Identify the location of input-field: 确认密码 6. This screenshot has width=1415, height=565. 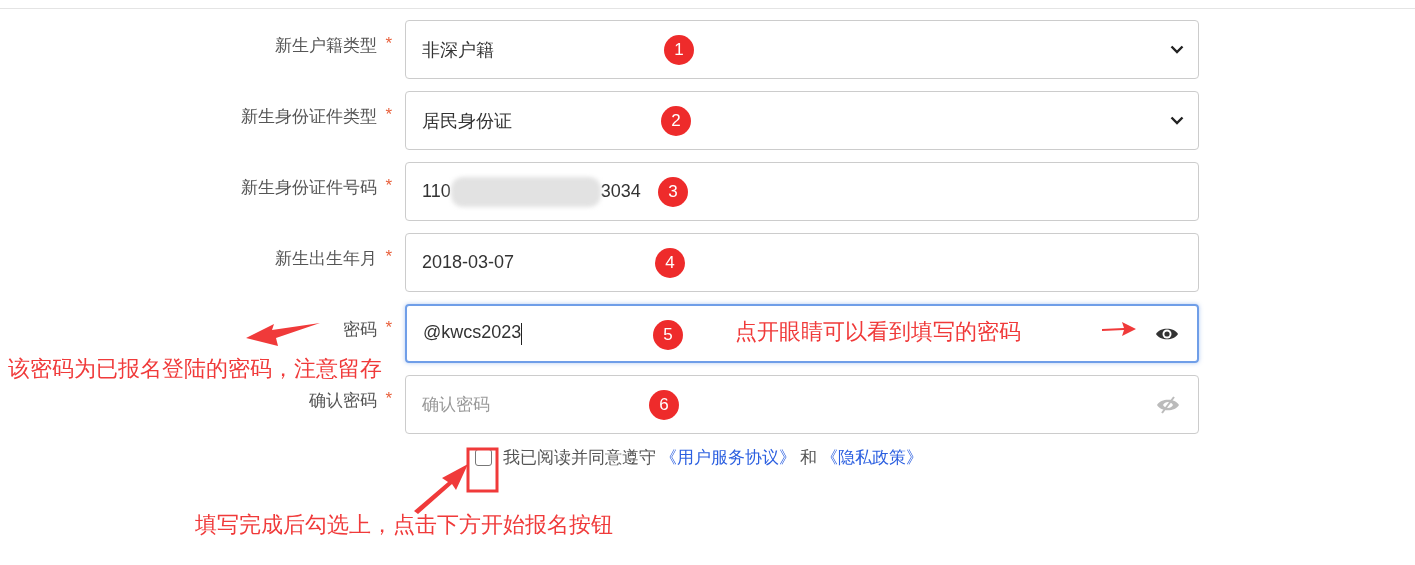
(802, 404).